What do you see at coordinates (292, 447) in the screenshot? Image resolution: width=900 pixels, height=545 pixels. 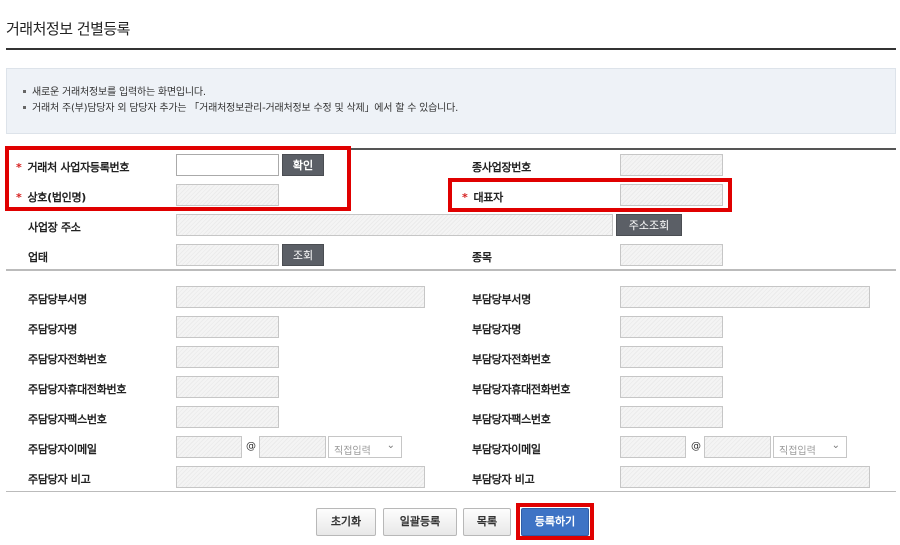 I see `main-email-domain-input` at bounding box center [292, 447].